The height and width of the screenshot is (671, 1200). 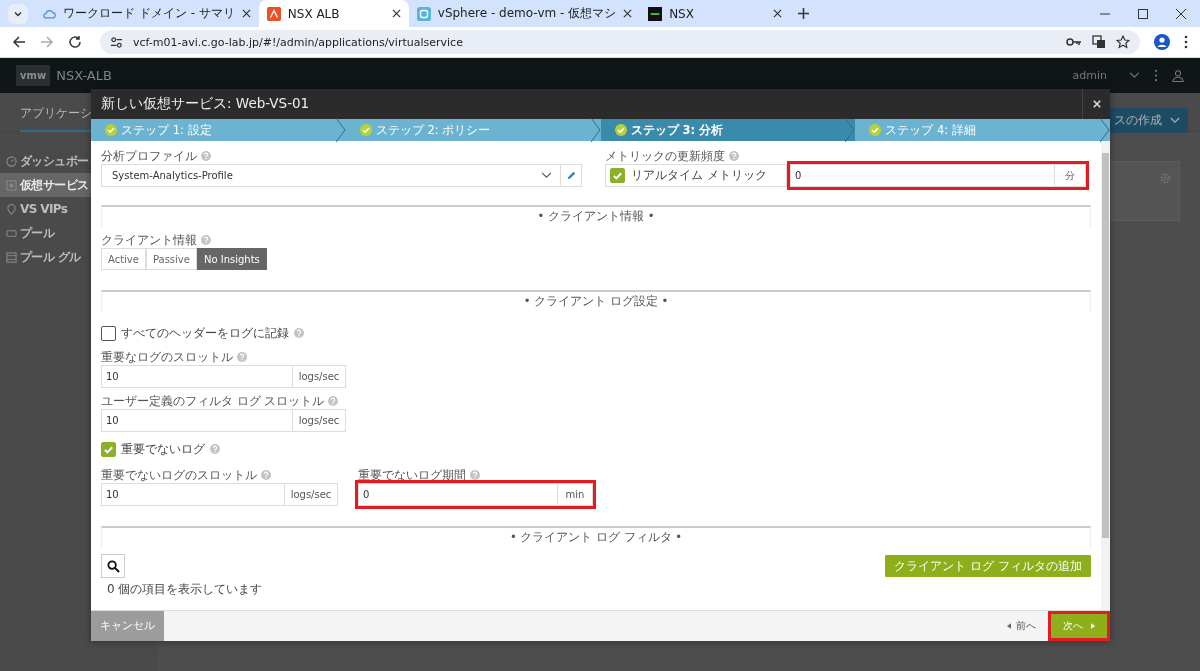 What do you see at coordinates (171, 259) in the screenshot?
I see `segment-option: Passive` at bounding box center [171, 259].